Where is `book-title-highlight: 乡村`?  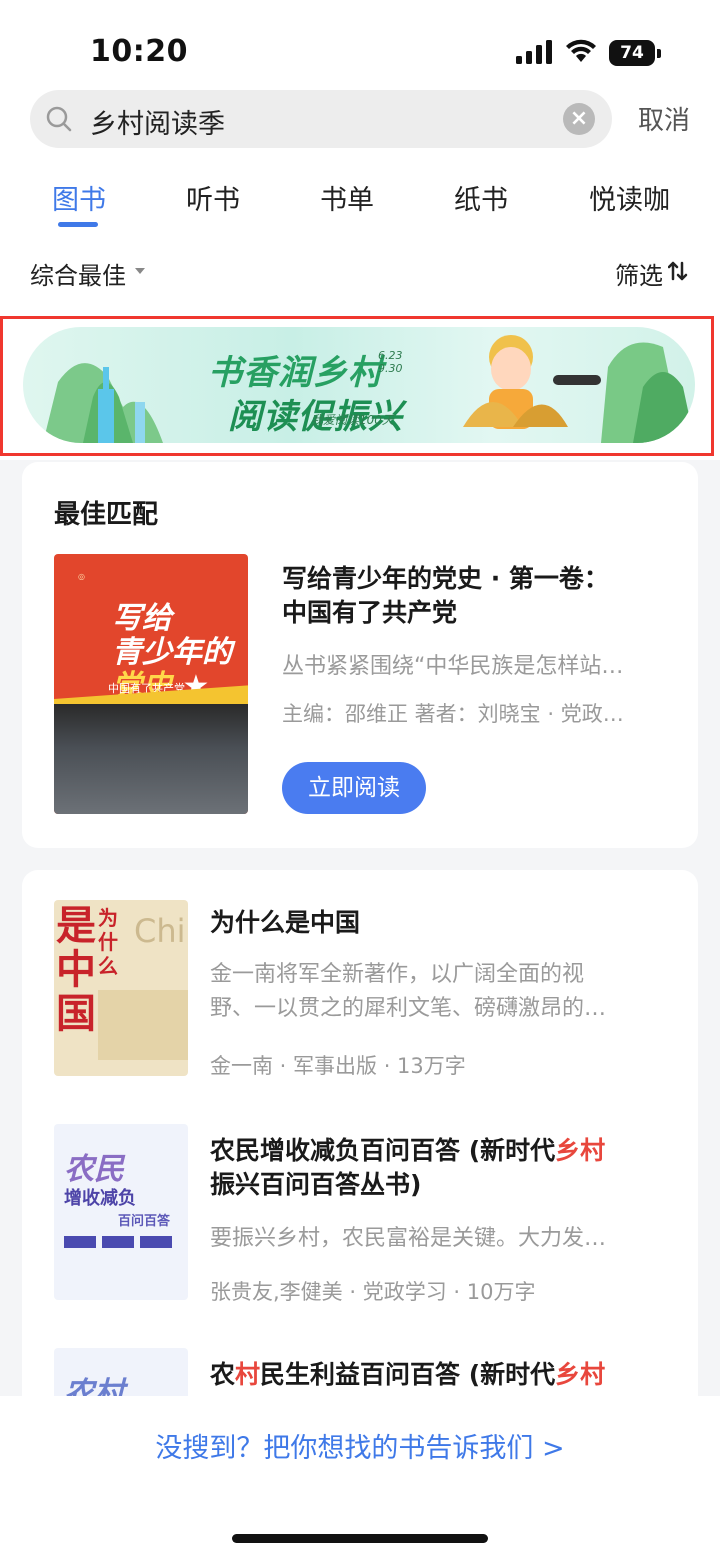 book-title-highlight: 乡村 is located at coordinates (580, 1150).